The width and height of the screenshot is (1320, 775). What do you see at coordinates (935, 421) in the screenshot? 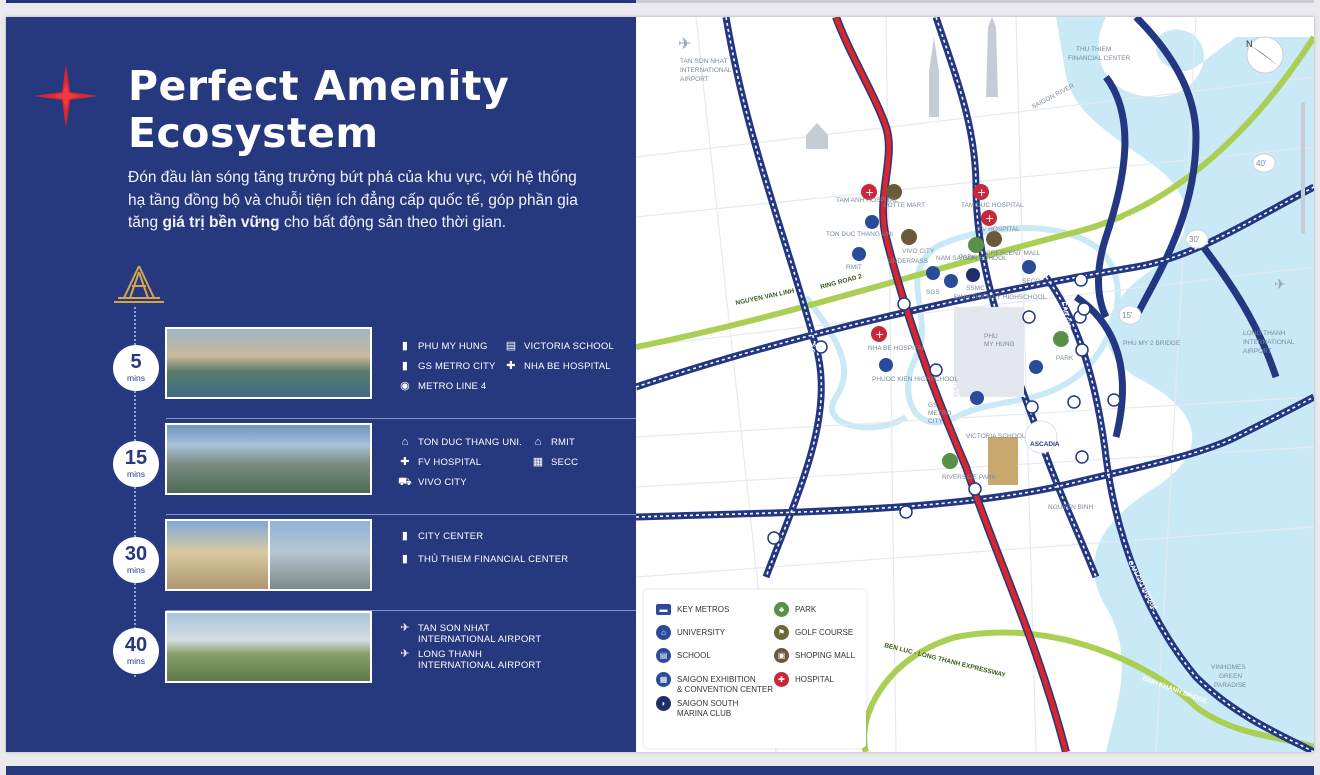
I see `svg-text: CITY` at bounding box center [935, 421].